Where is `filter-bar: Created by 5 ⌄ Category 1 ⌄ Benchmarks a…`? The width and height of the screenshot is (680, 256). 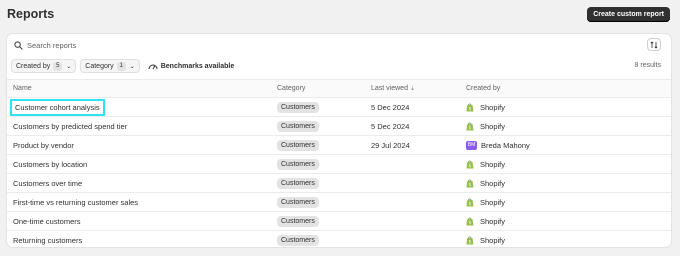
filter-bar: Created by 5 ⌄ Category 1 ⌄ Benchmarks a… is located at coordinates (341, 66).